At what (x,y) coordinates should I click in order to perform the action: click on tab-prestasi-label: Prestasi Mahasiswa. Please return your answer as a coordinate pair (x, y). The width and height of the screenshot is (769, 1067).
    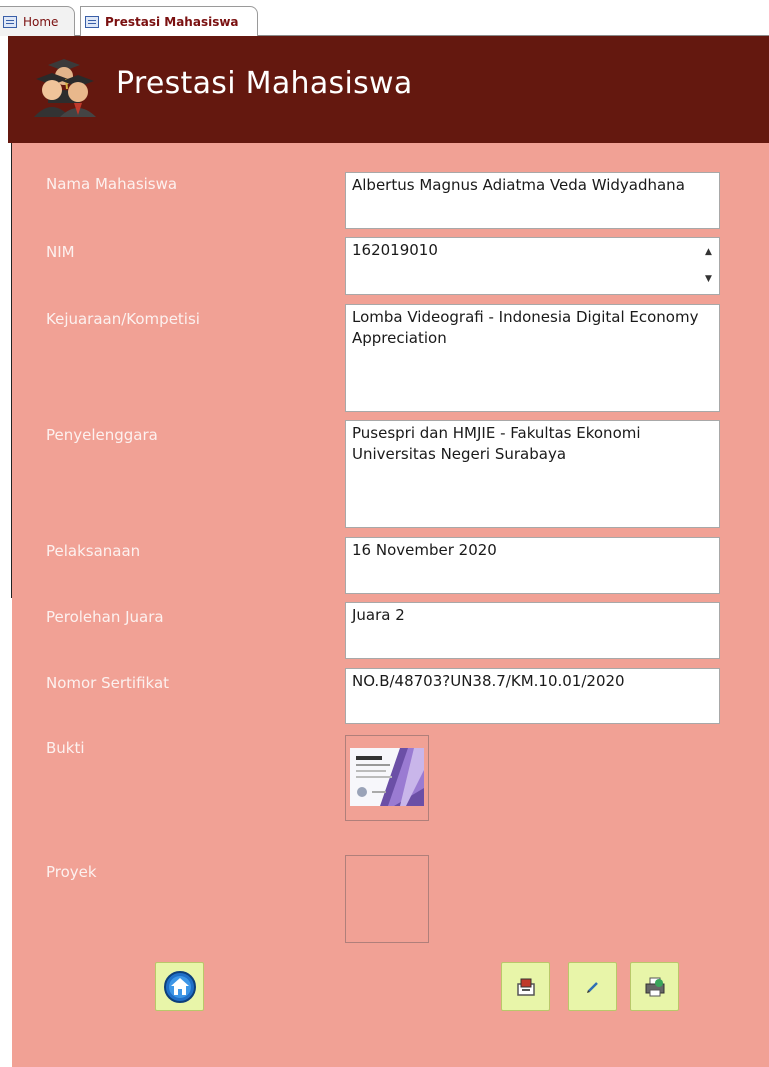
    Looking at the image, I should click on (172, 22).